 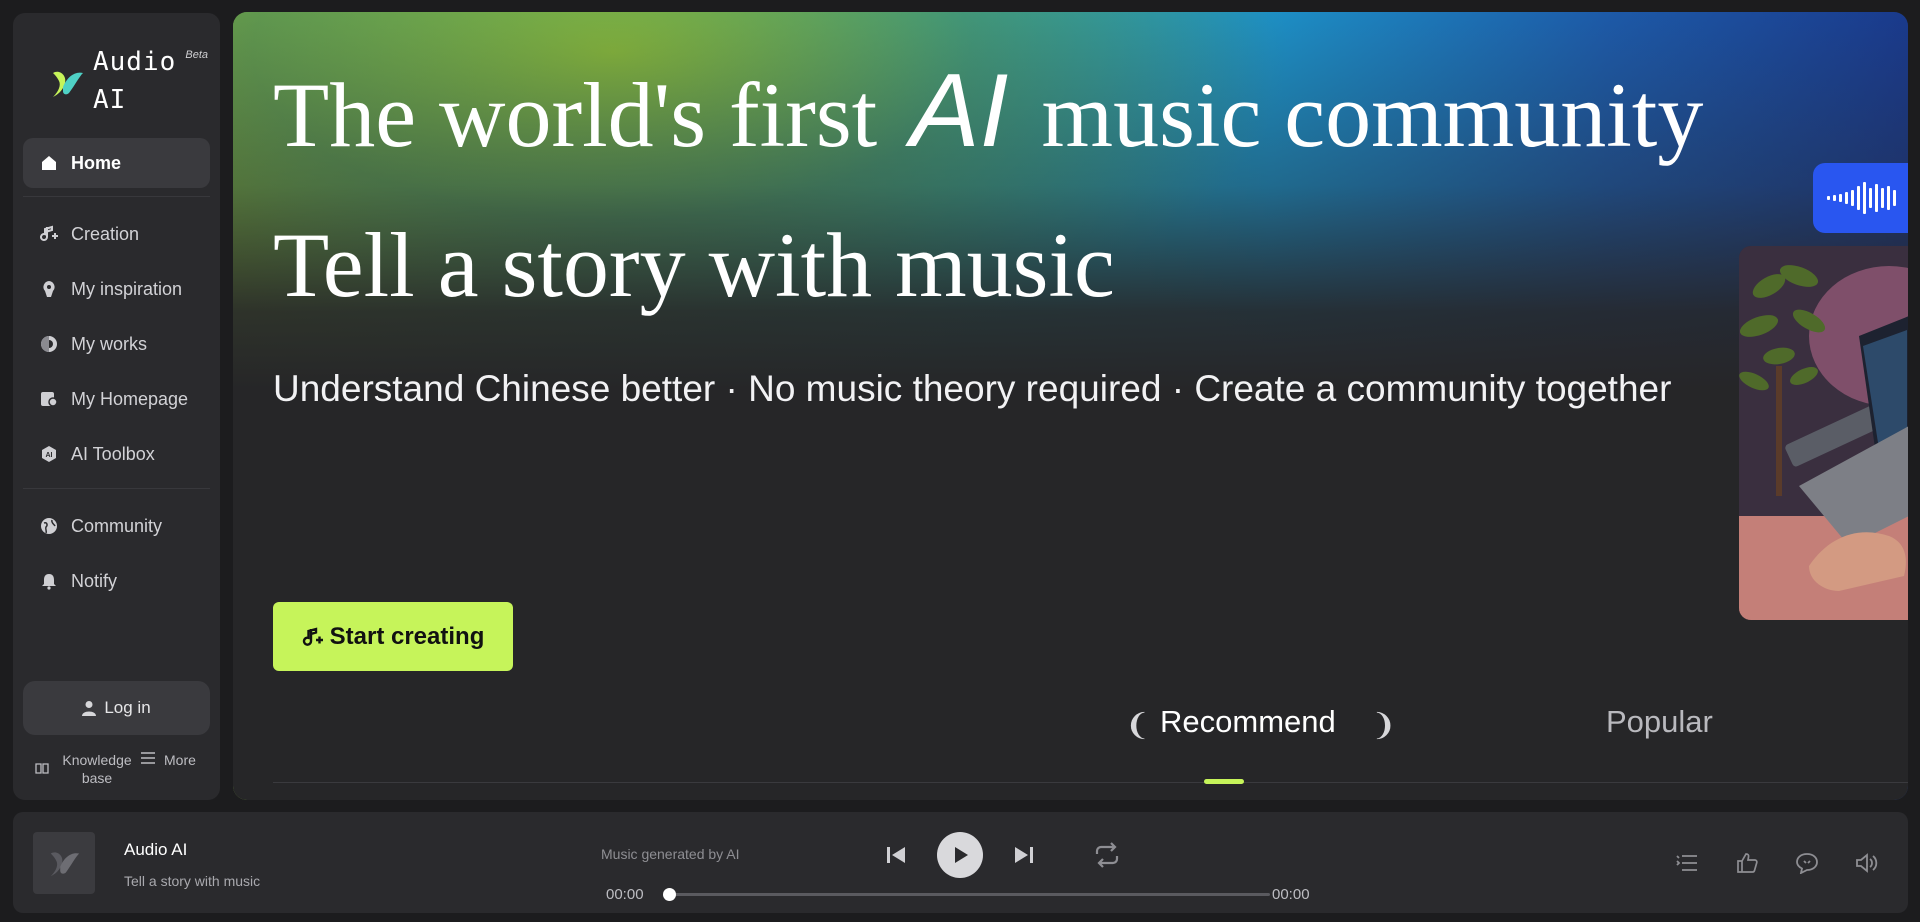 I want to click on menu-icon, so click(x=148, y=759).